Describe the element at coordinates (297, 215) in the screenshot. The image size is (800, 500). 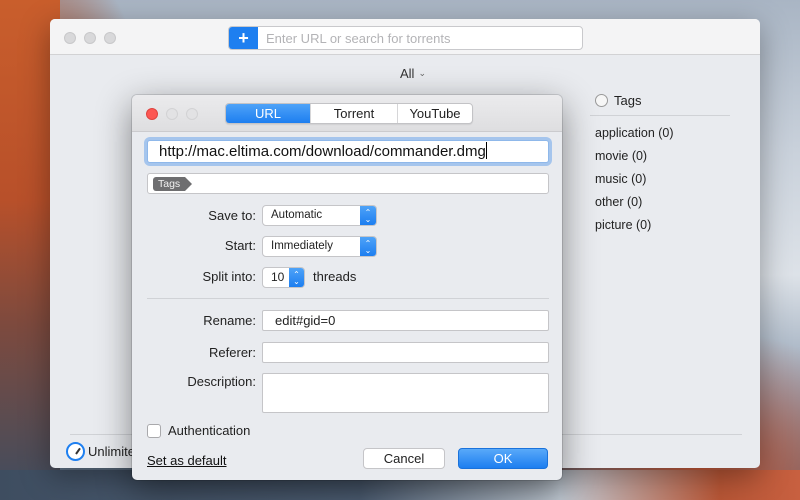
I see `save-to-value: Automatic` at that location.